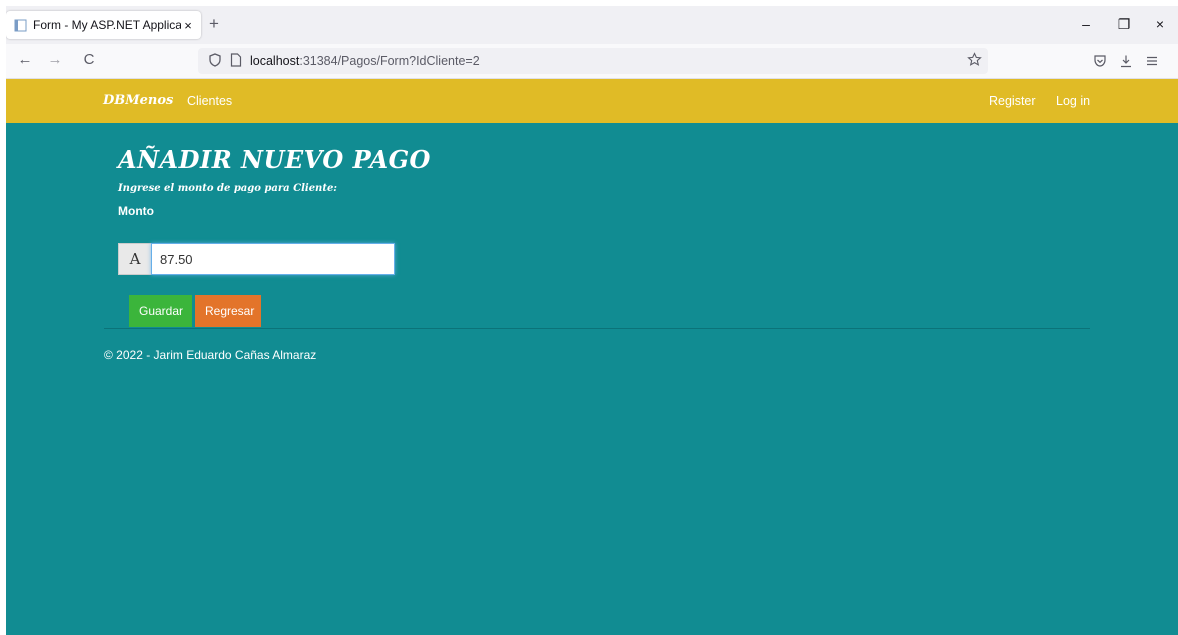  I want to click on back-button: Regresar, so click(228, 311).